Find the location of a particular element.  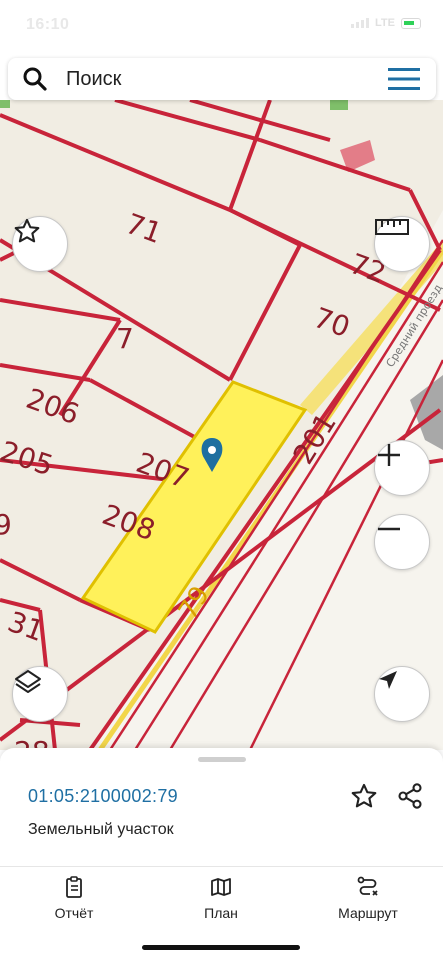

my-location-button is located at coordinates (402, 694).